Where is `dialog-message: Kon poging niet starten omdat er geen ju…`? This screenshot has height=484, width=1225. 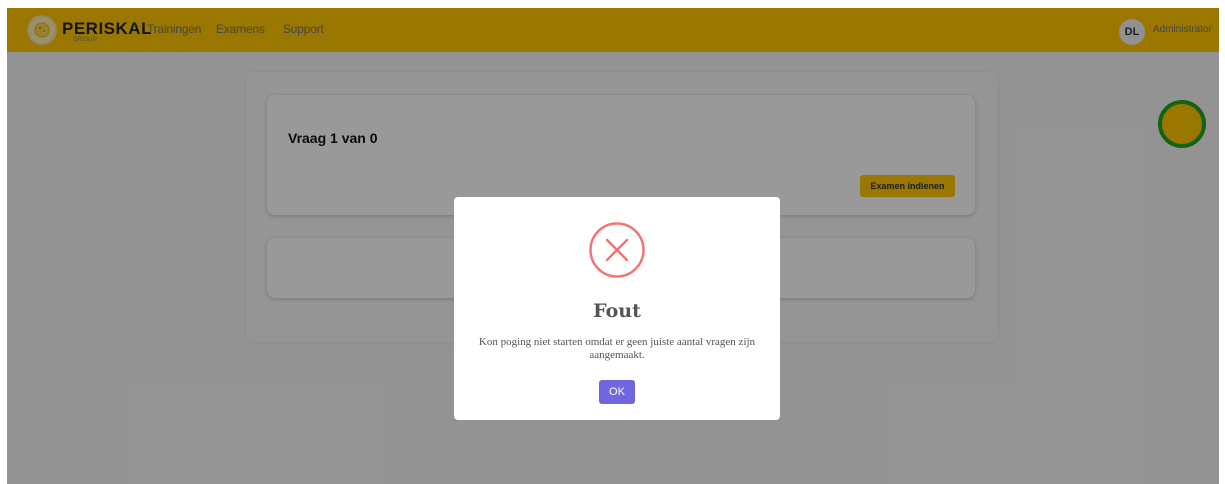
dialog-message: Kon poging niet starten omdat er geen ju… is located at coordinates (617, 348).